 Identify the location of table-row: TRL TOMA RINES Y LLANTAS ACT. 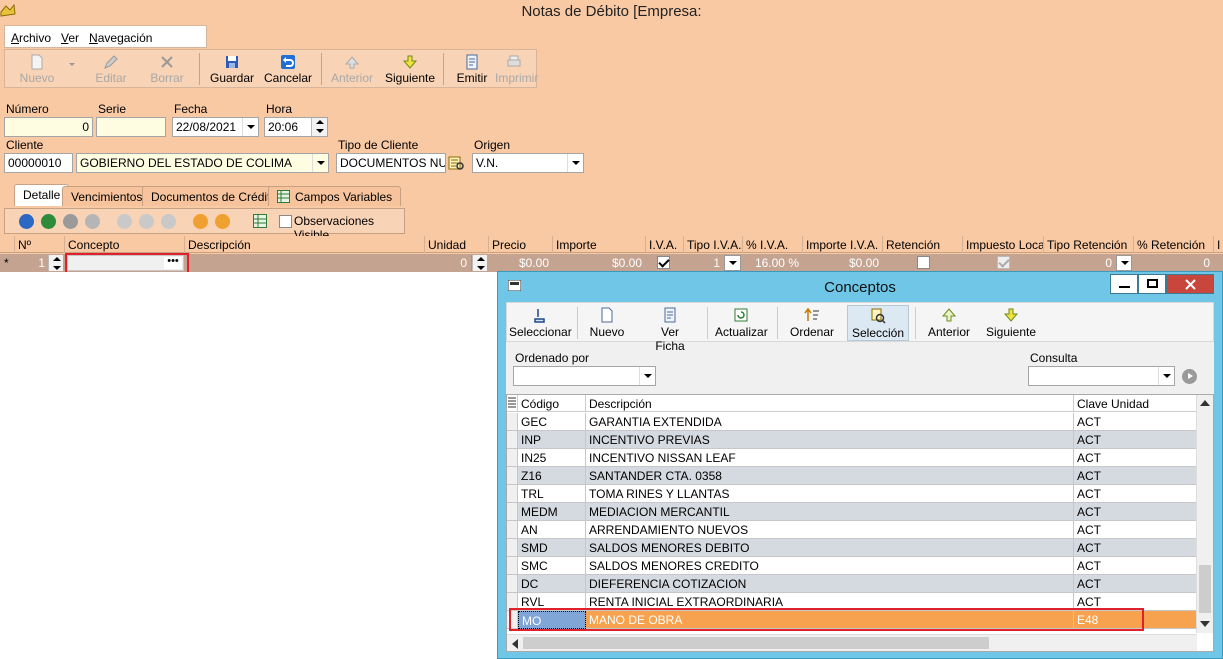
(852, 494).